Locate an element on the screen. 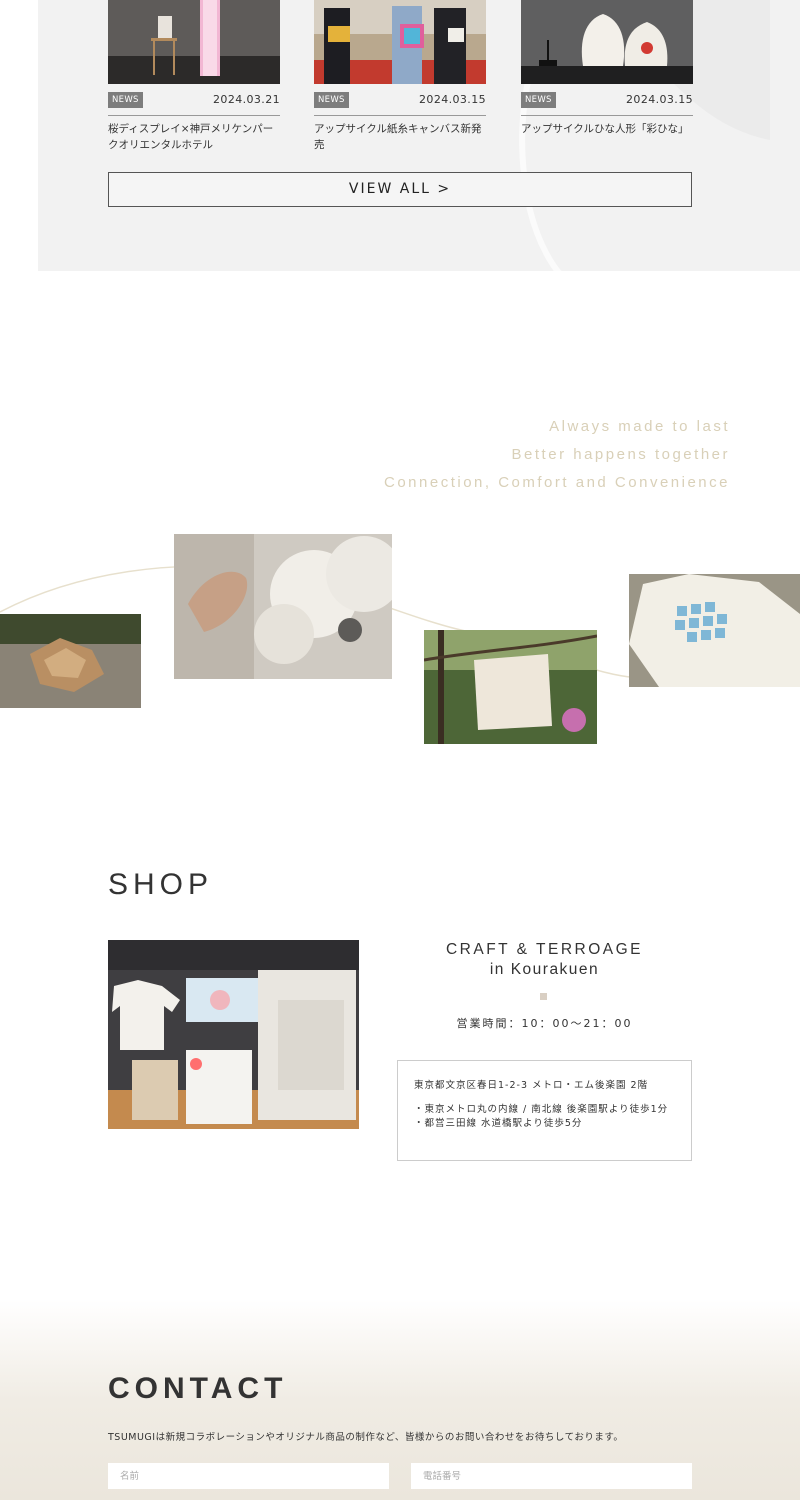 The width and height of the screenshot is (800, 1500). shop-name-line1: CRAFT & TERROAGE is located at coordinates (544, 949).